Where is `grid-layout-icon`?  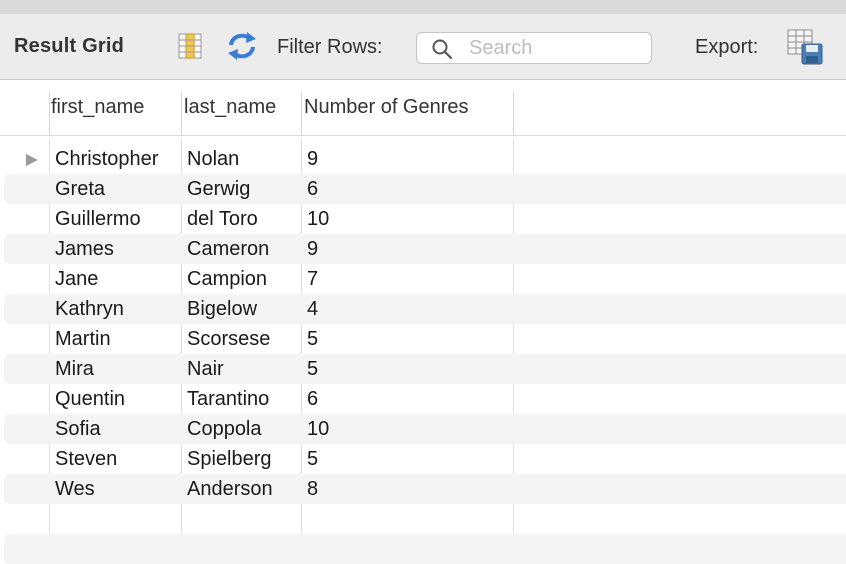
grid-layout-icon is located at coordinates (190, 46).